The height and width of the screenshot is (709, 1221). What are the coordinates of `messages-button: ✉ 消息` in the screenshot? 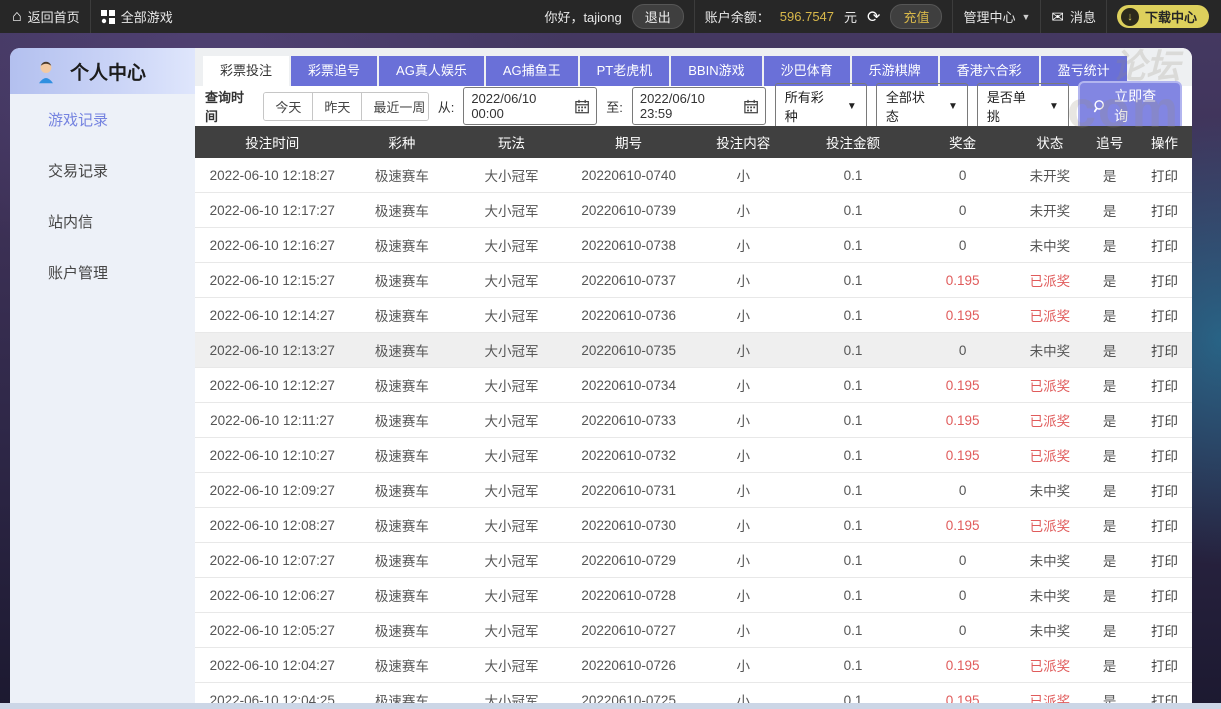 It's located at (1073, 16).